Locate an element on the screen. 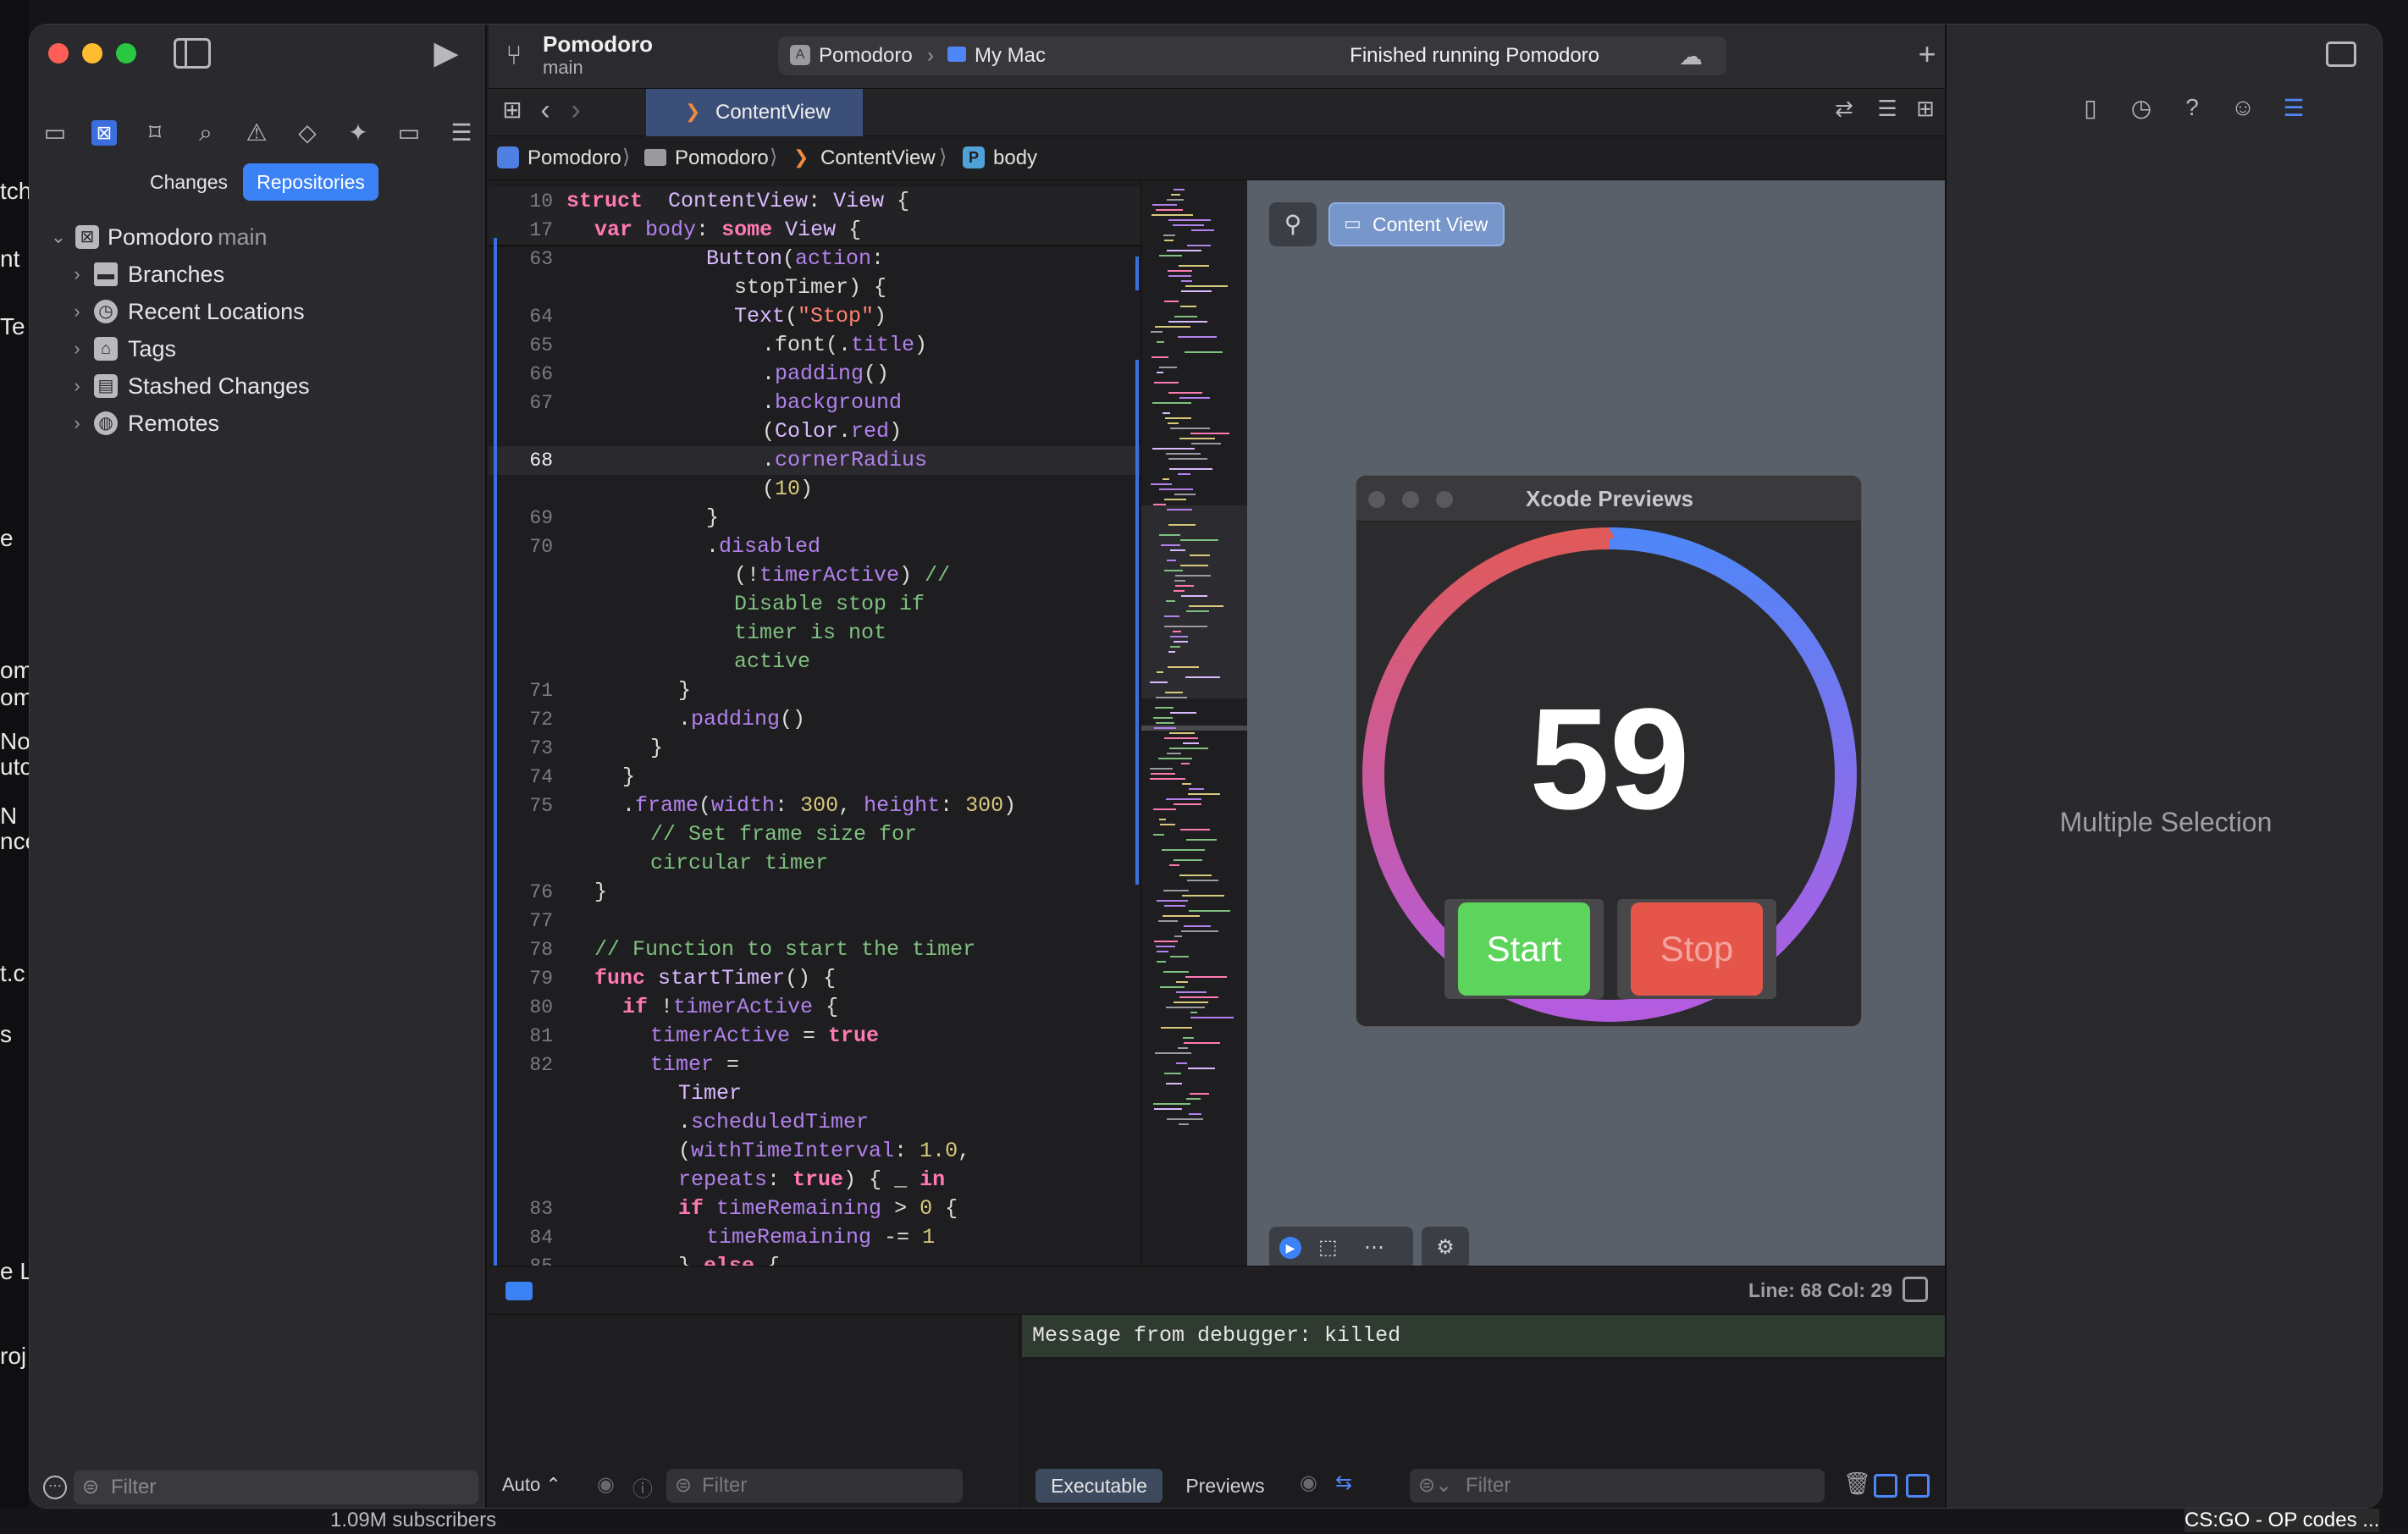  code-line: 67 .background is located at coordinates (814, 403).